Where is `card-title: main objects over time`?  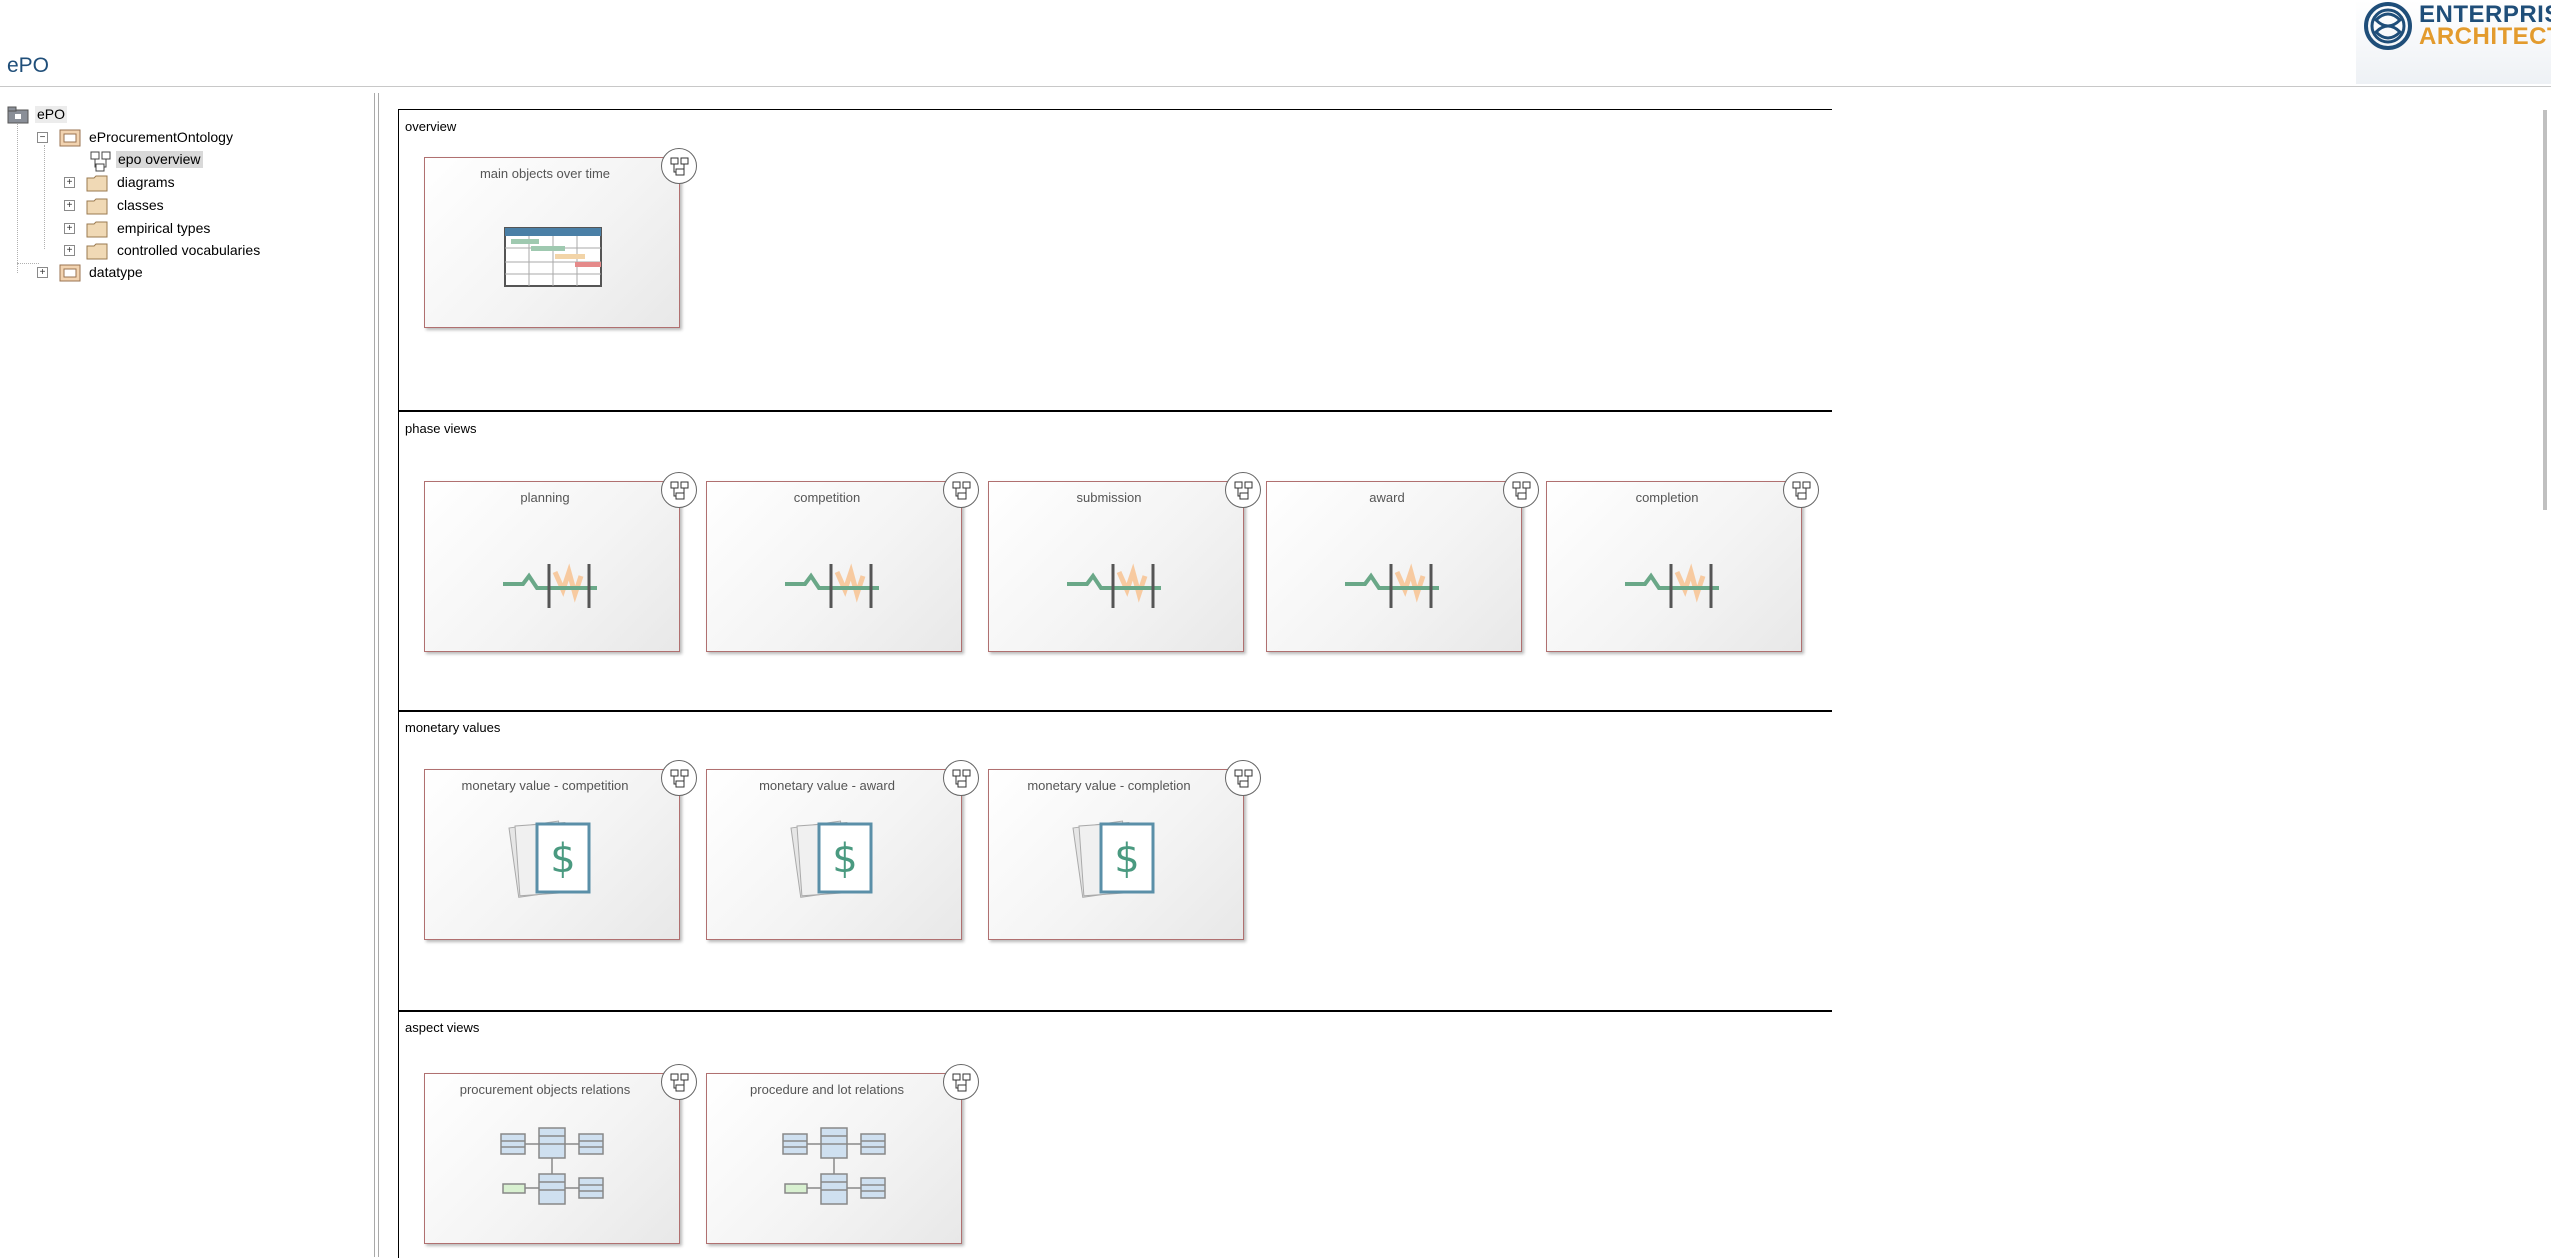
card-title: main objects over time is located at coordinates (545, 173).